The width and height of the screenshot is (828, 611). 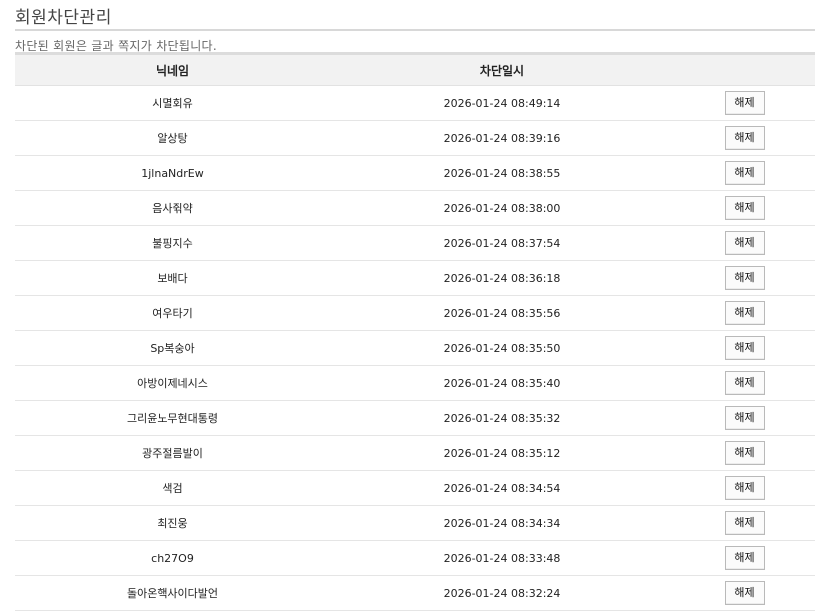 I want to click on nickname-cell: ch27O9, so click(x=172, y=558).